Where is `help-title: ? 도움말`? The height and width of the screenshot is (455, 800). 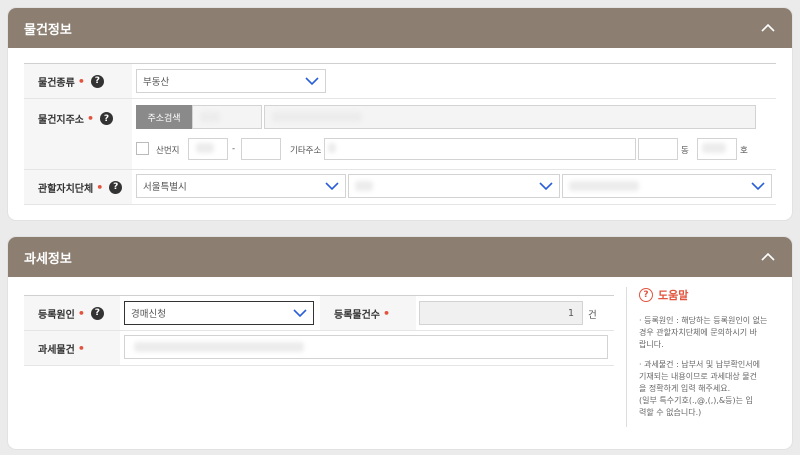
help-title: ? 도움말 is located at coordinates (707, 295).